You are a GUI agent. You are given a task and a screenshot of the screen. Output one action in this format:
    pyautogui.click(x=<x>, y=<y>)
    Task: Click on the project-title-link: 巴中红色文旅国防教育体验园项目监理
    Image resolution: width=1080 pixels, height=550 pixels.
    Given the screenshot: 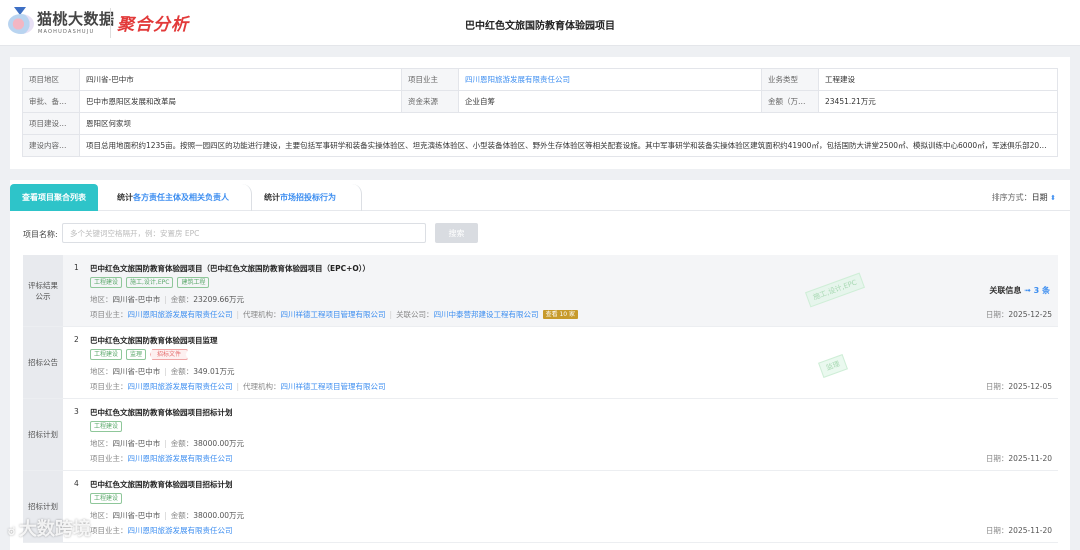 What is the action you would take?
    pyautogui.click(x=154, y=340)
    